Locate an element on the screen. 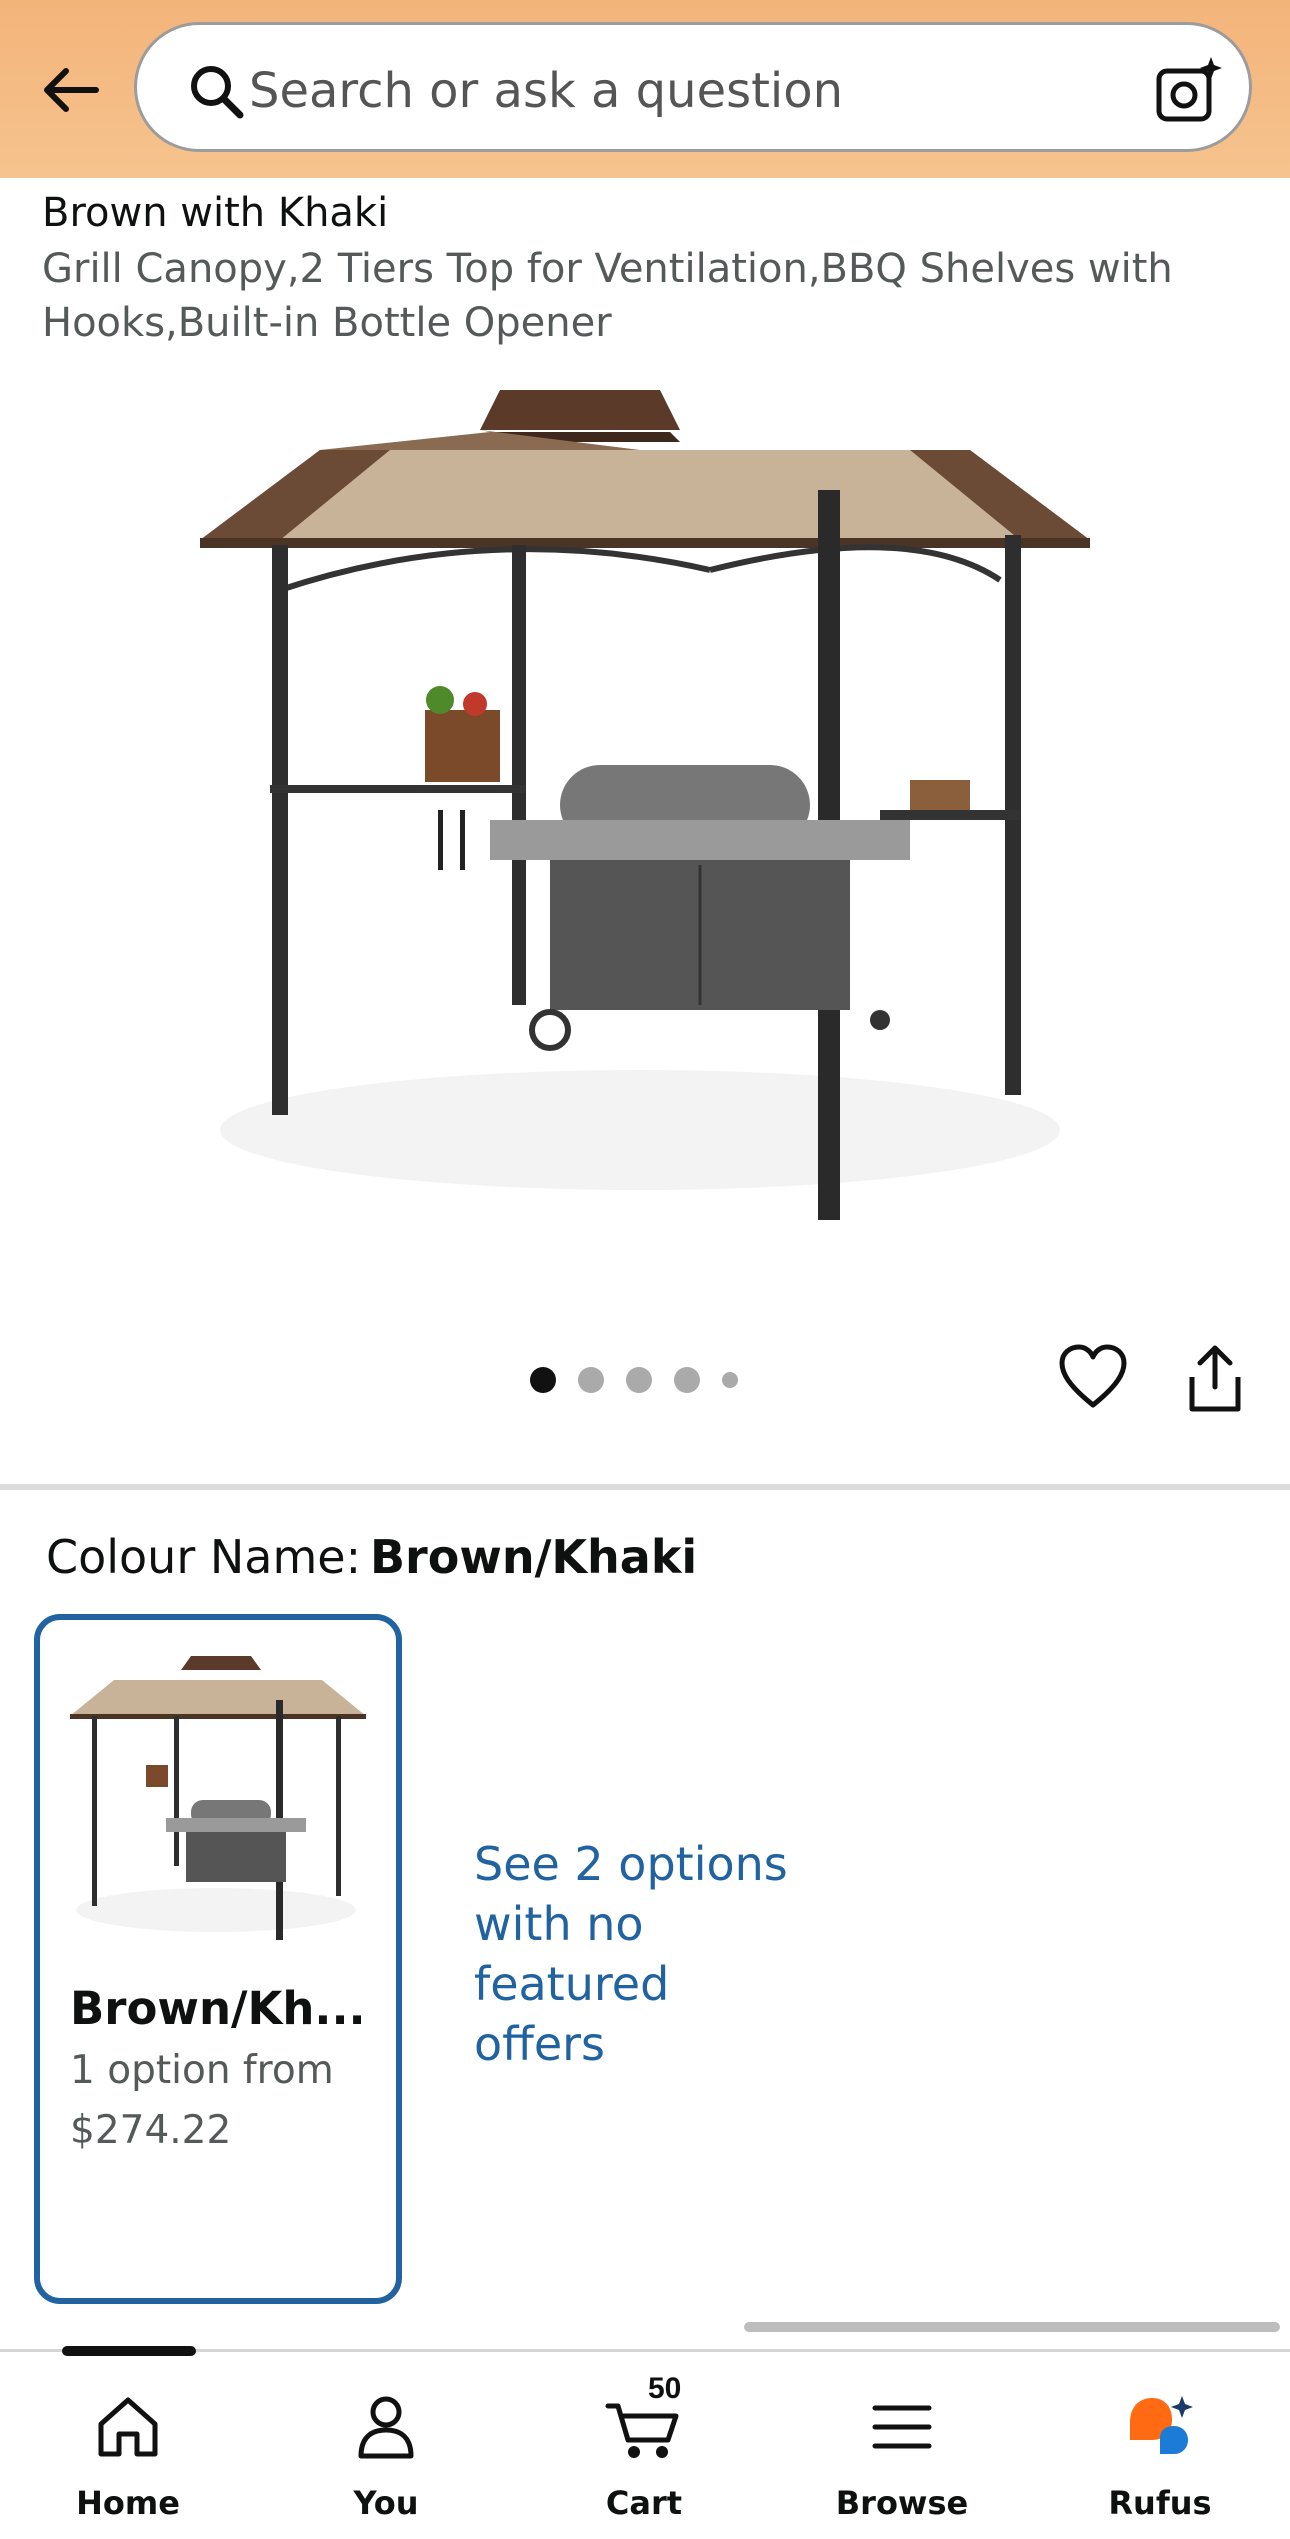  share-icon is located at coordinates (1215, 1379).